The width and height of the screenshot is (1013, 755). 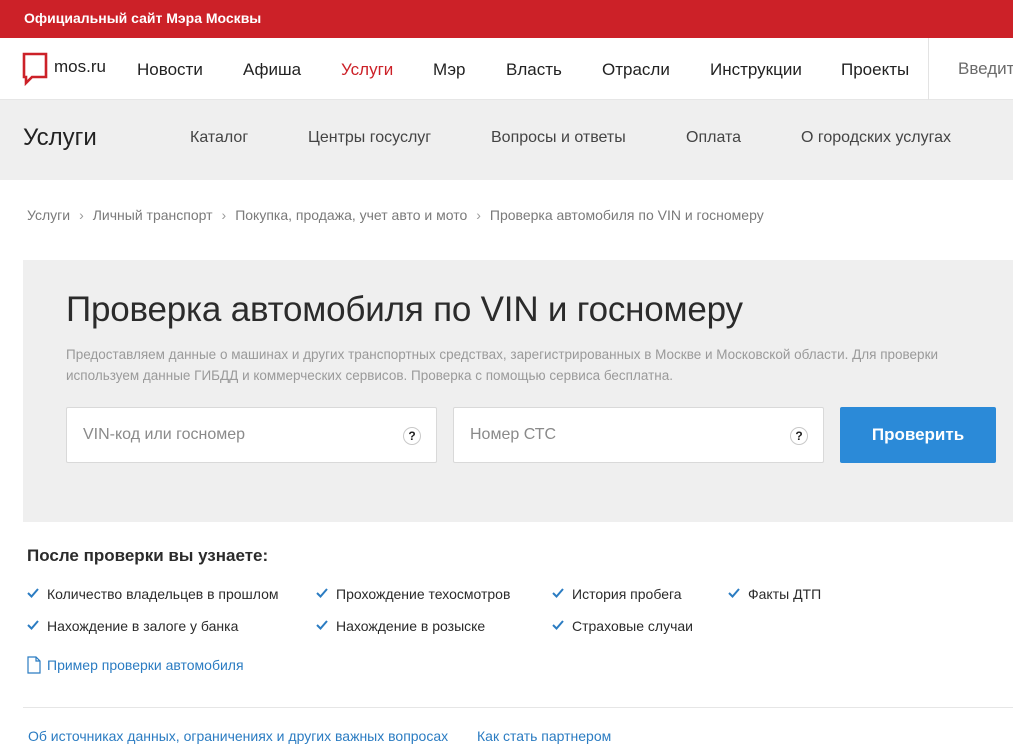 I want to click on feature-label: Нахождение в залоге у банка, so click(x=143, y=626).